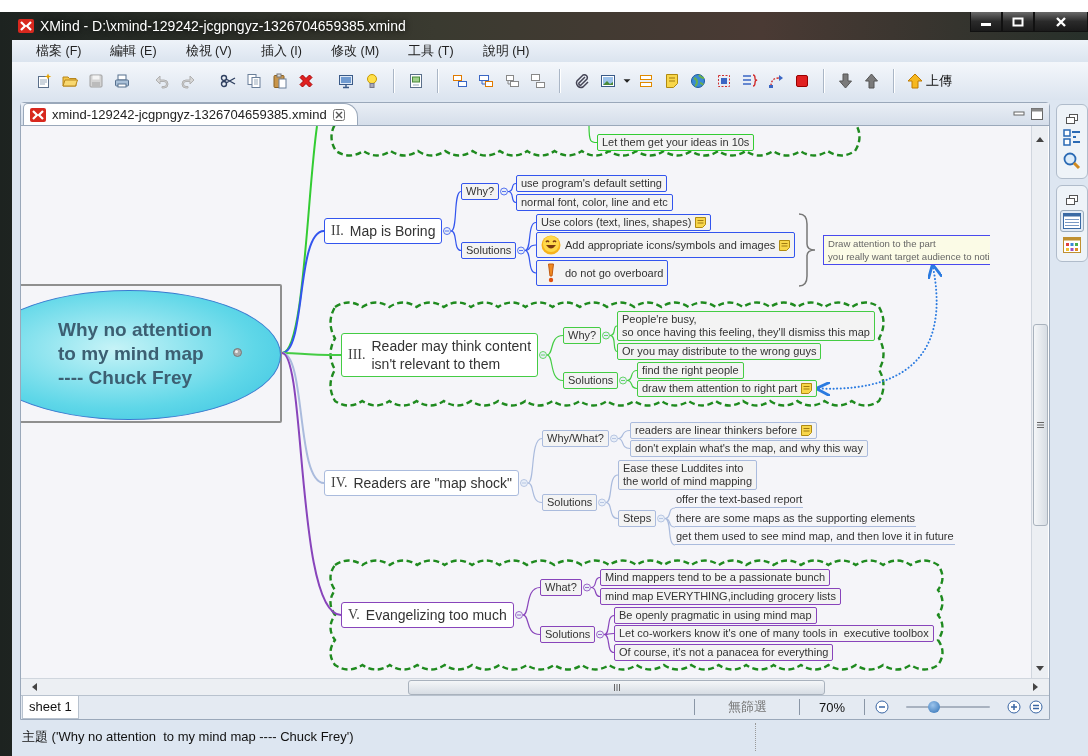 This screenshot has height=756, width=1088. I want to click on central-topic: Why no attention to my mind map ---- Chuck Frey, so click(151, 355).